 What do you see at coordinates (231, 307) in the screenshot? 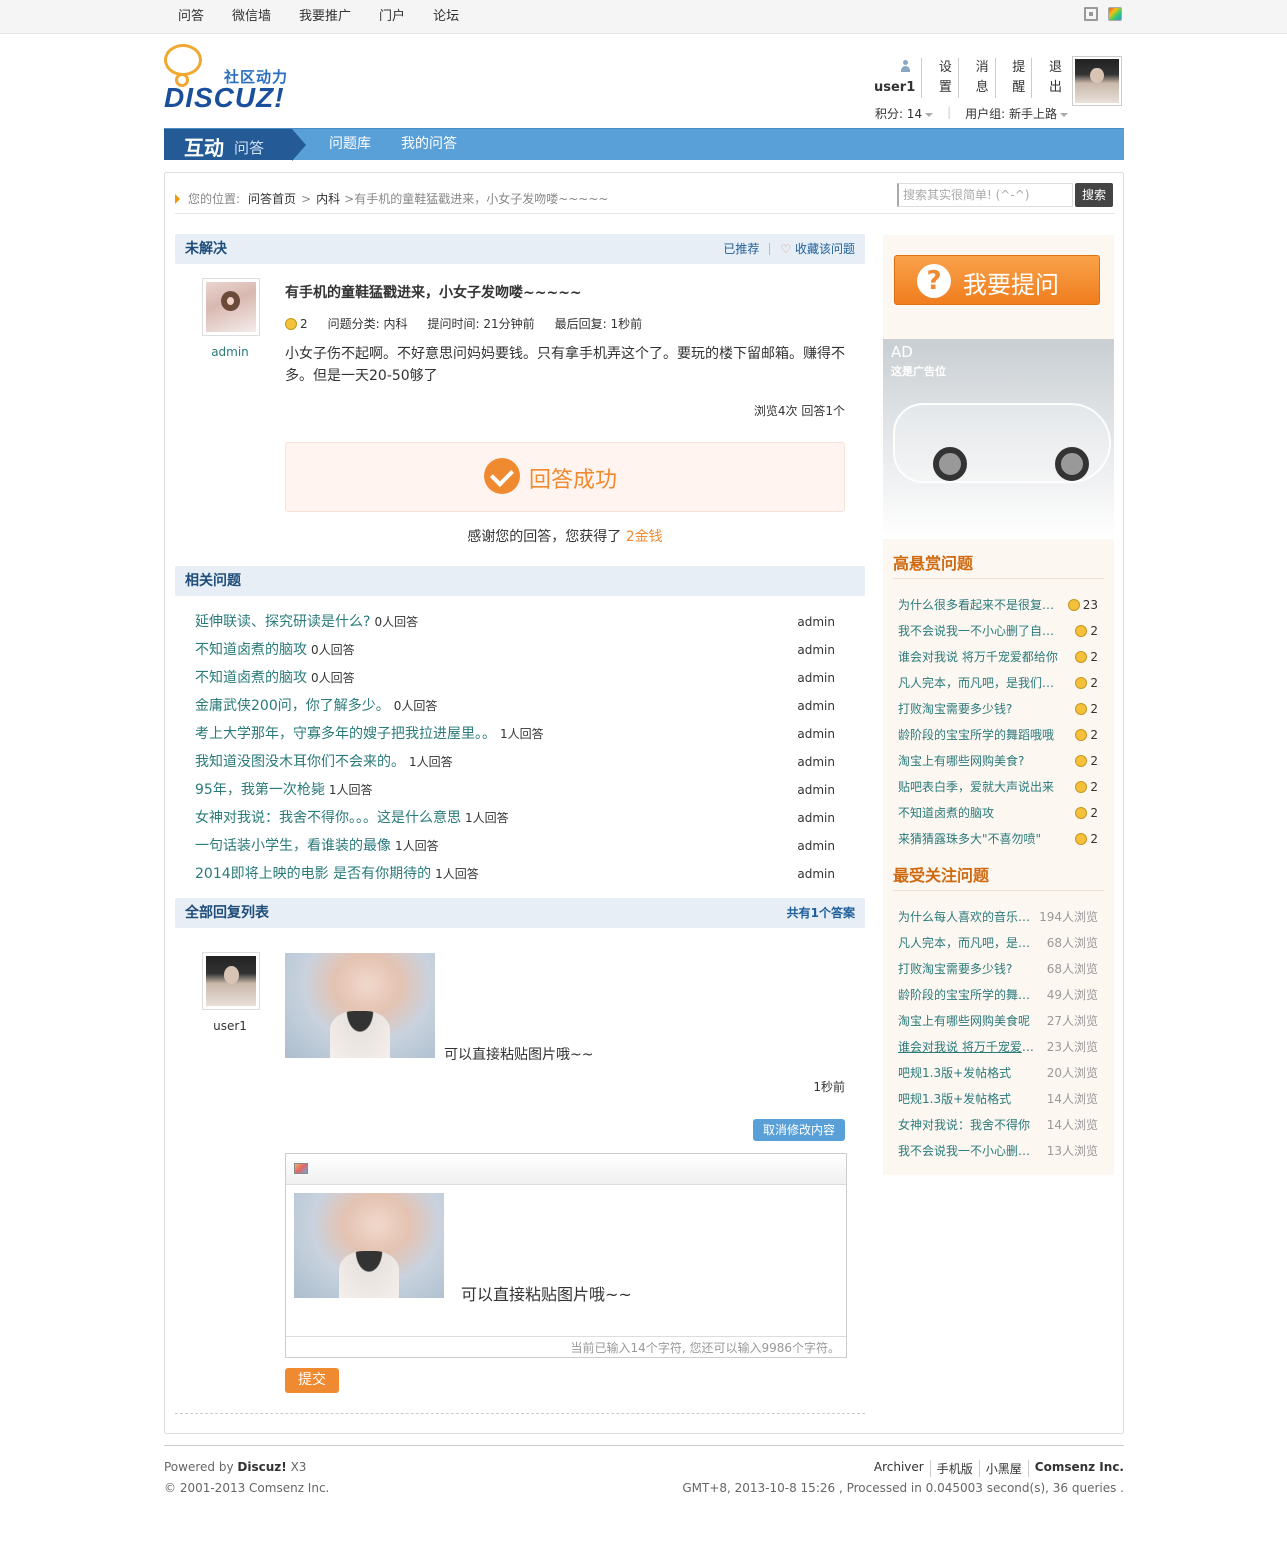
I see `asker-avatar` at bounding box center [231, 307].